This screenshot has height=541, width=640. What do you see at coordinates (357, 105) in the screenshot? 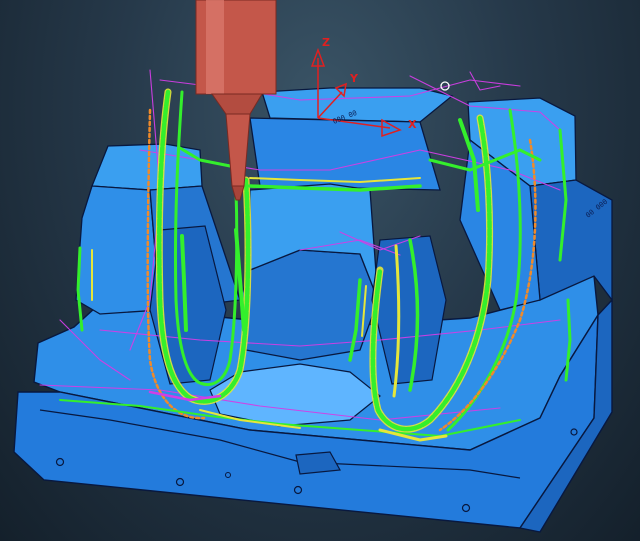
I see `back-block-top` at bounding box center [357, 105].